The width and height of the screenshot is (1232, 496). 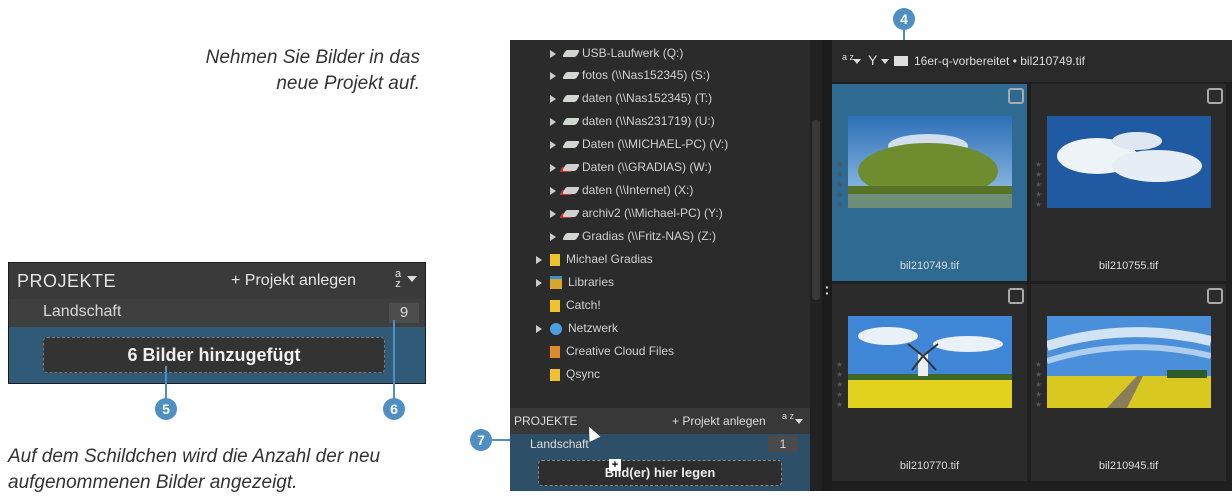 What do you see at coordinates (1128, 266) in the screenshot?
I see `thumbnail-filename: bil210755.tif` at bounding box center [1128, 266].